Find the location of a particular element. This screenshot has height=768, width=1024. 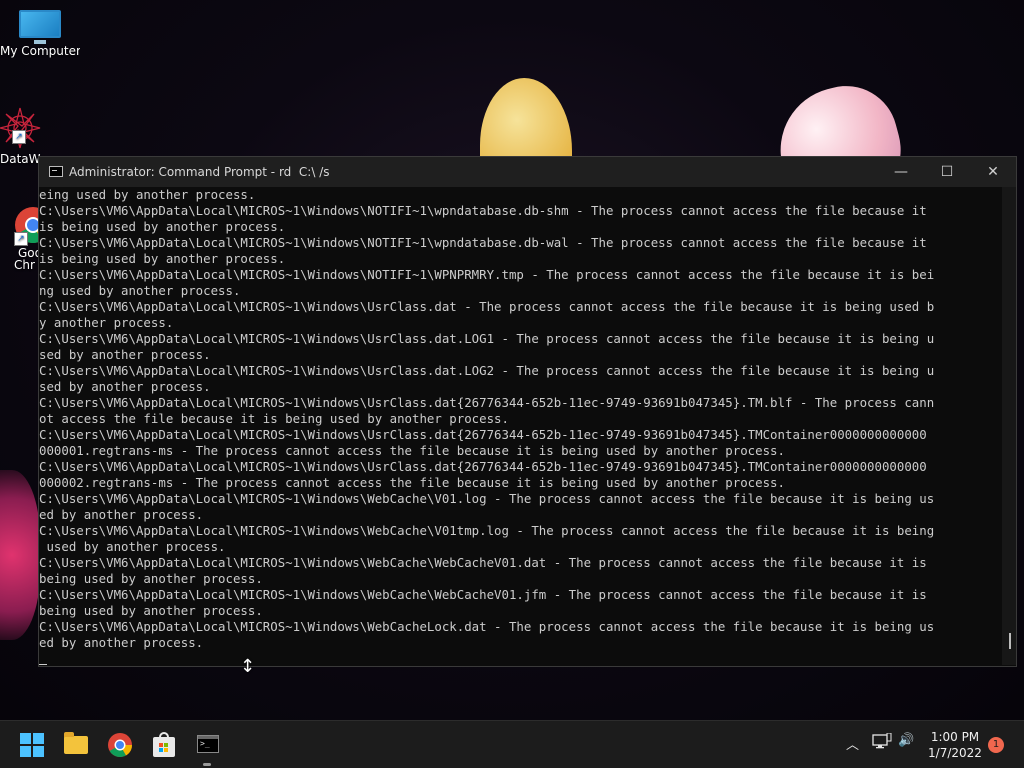

start-button is located at coordinates (32, 745).